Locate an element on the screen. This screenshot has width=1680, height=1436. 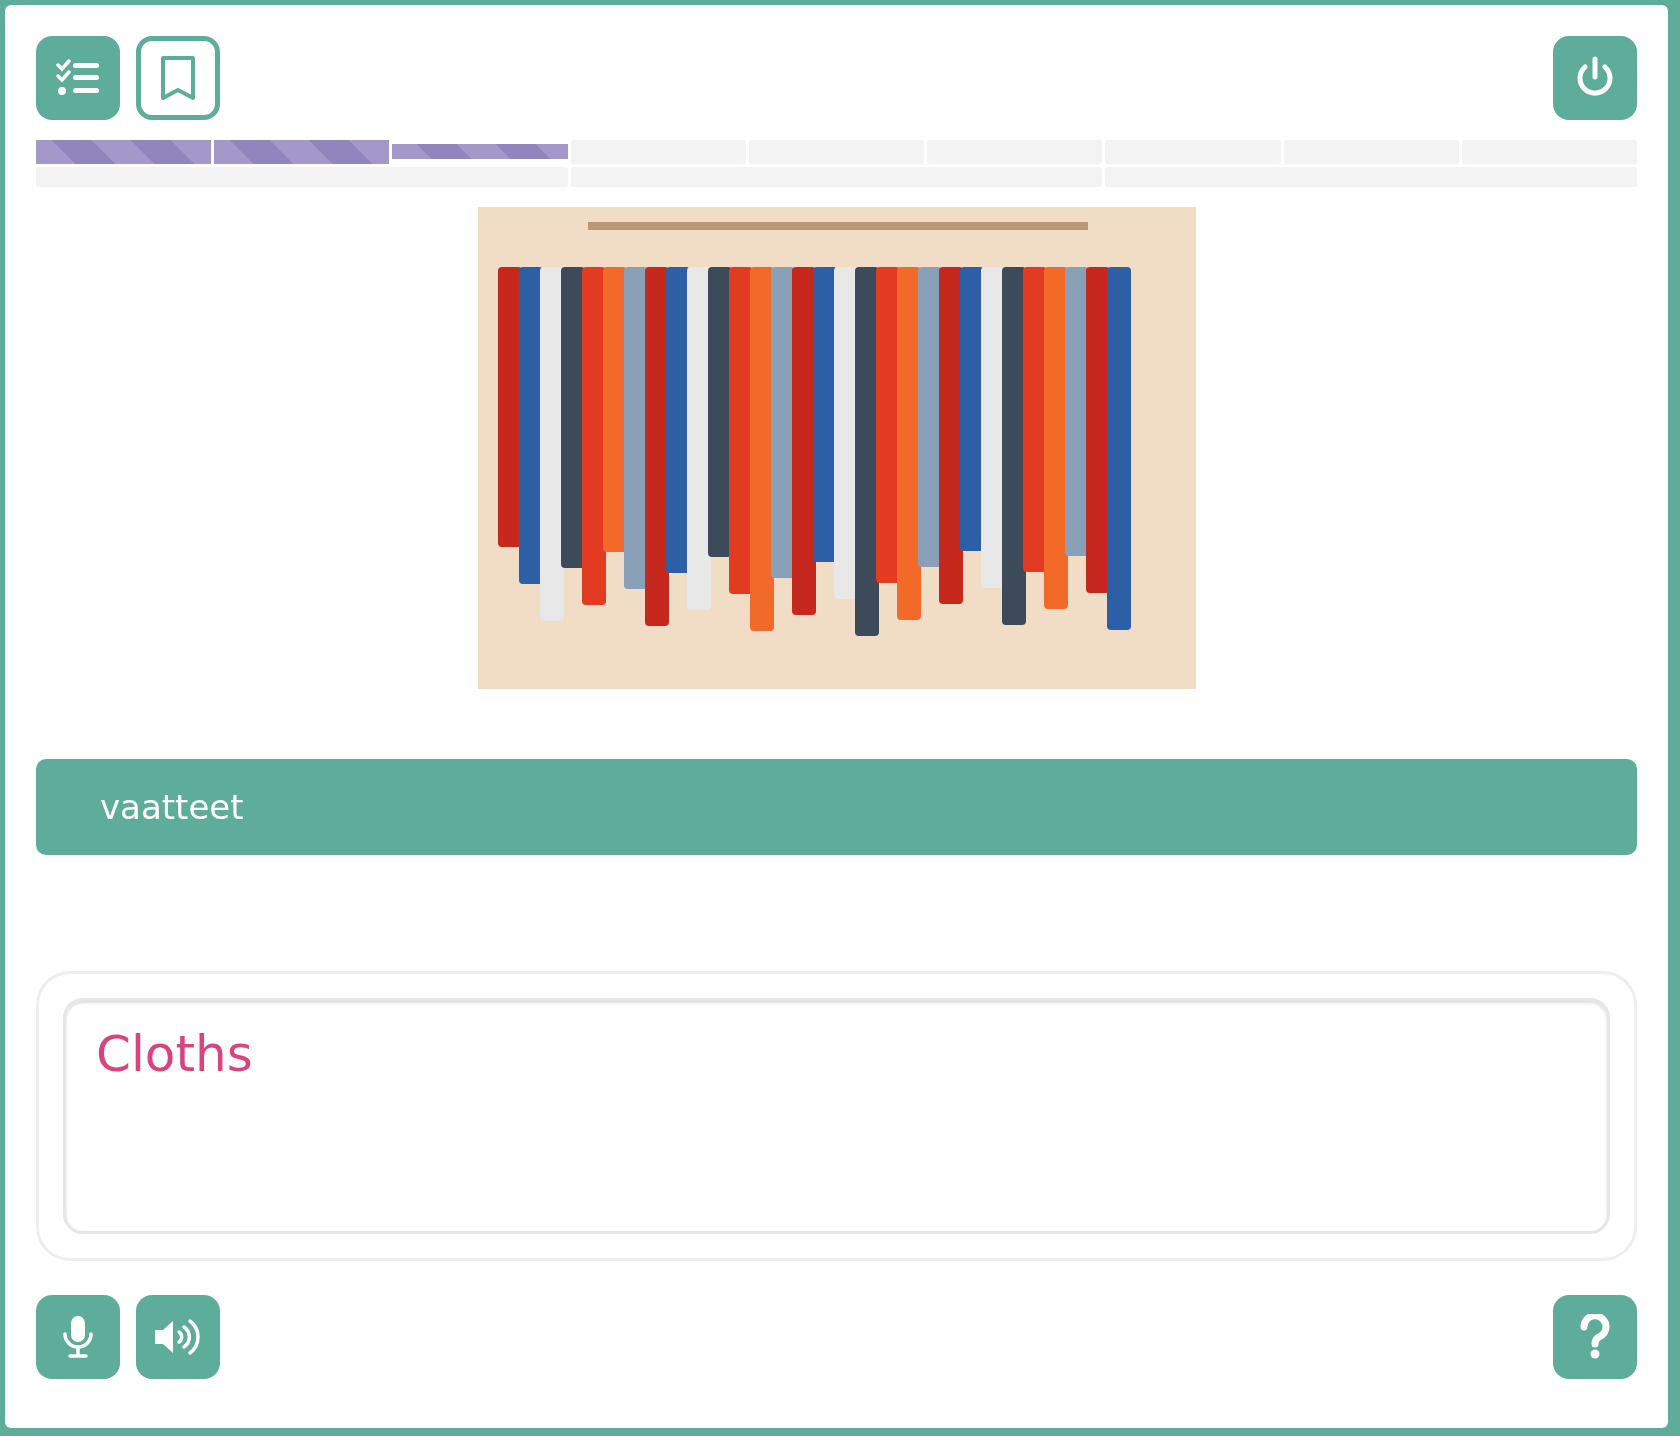
checklist-icon is located at coordinates (78, 78).